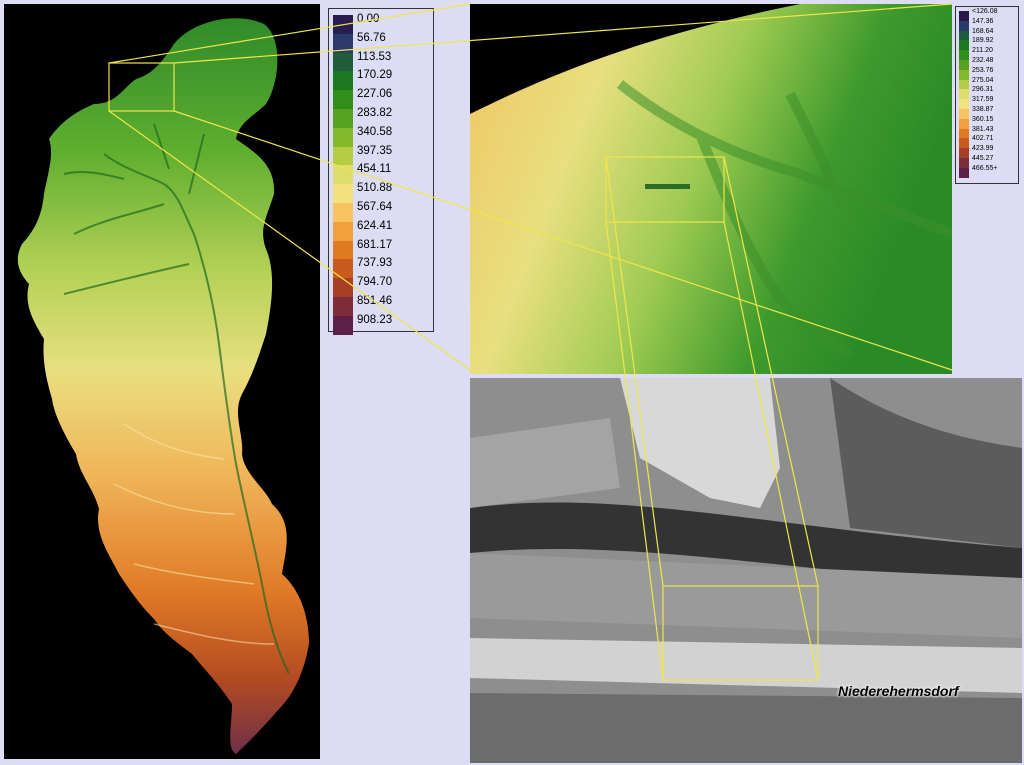  What do you see at coordinates (983, 41) in the screenshot?
I see `legend-label: 189.92` at bounding box center [983, 41].